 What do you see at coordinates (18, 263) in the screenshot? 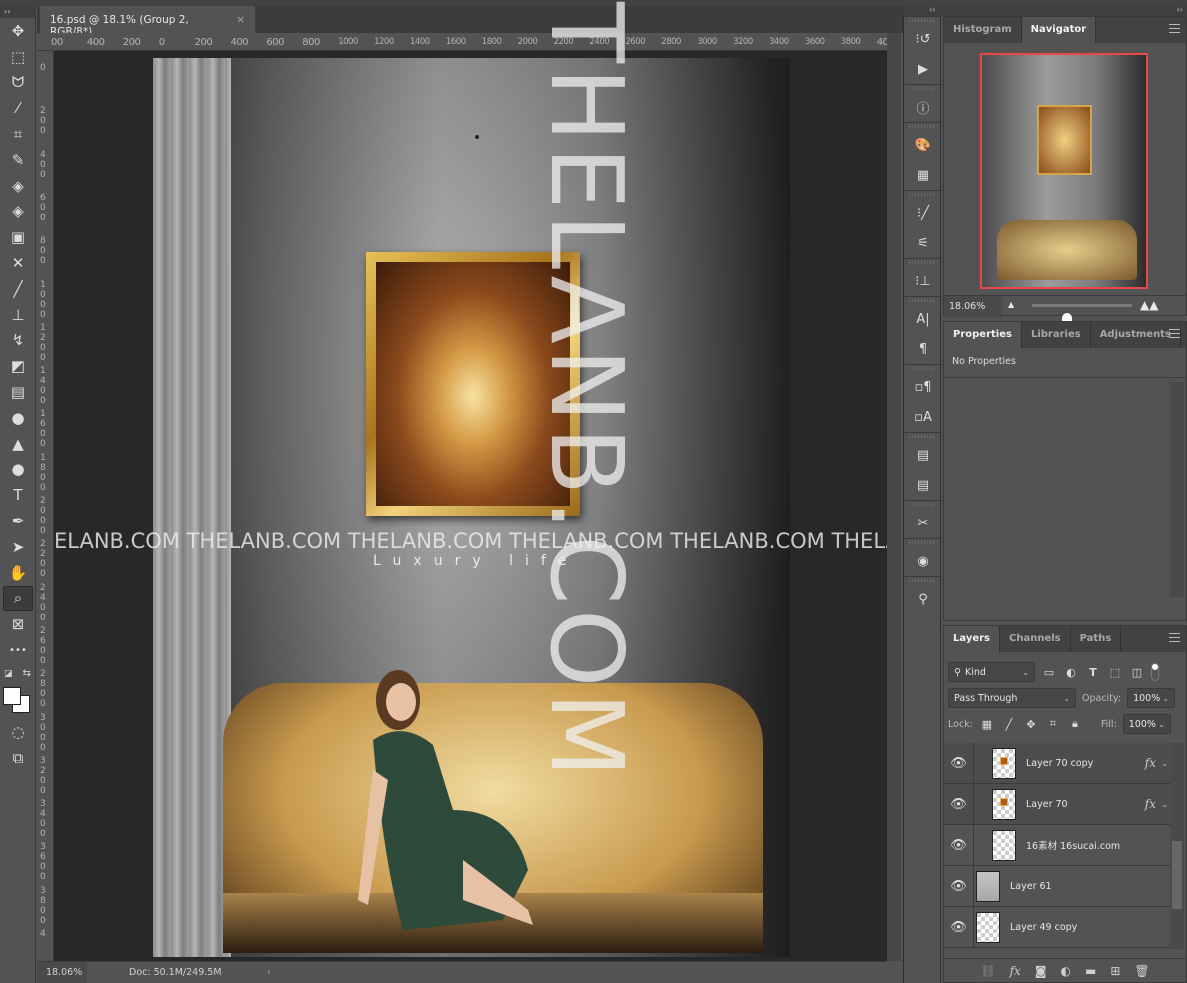
I see `content-aware-move-tool-button: ✕` at bounding box center [18, 263].